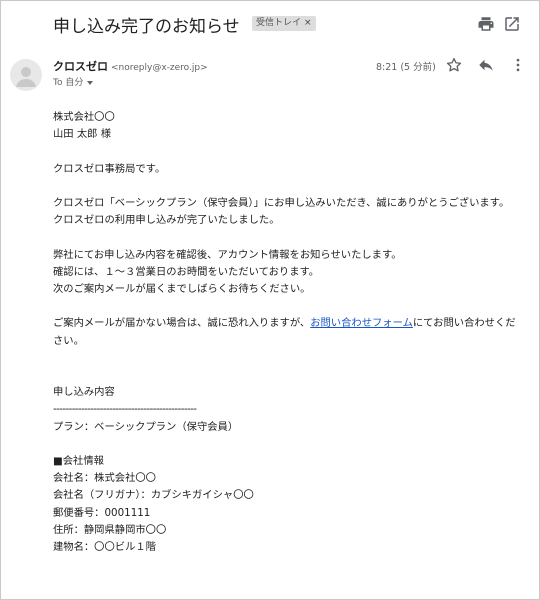  I want to click on avatar-icon, so click(26, 77).